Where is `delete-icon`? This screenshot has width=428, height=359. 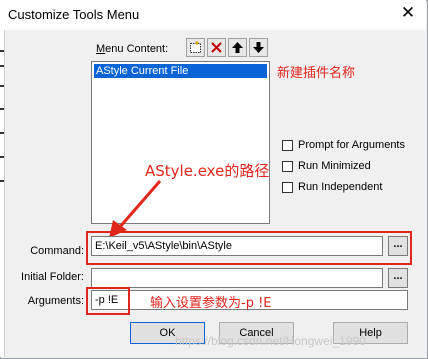
delete-icon is located at coordinates (216, 47).